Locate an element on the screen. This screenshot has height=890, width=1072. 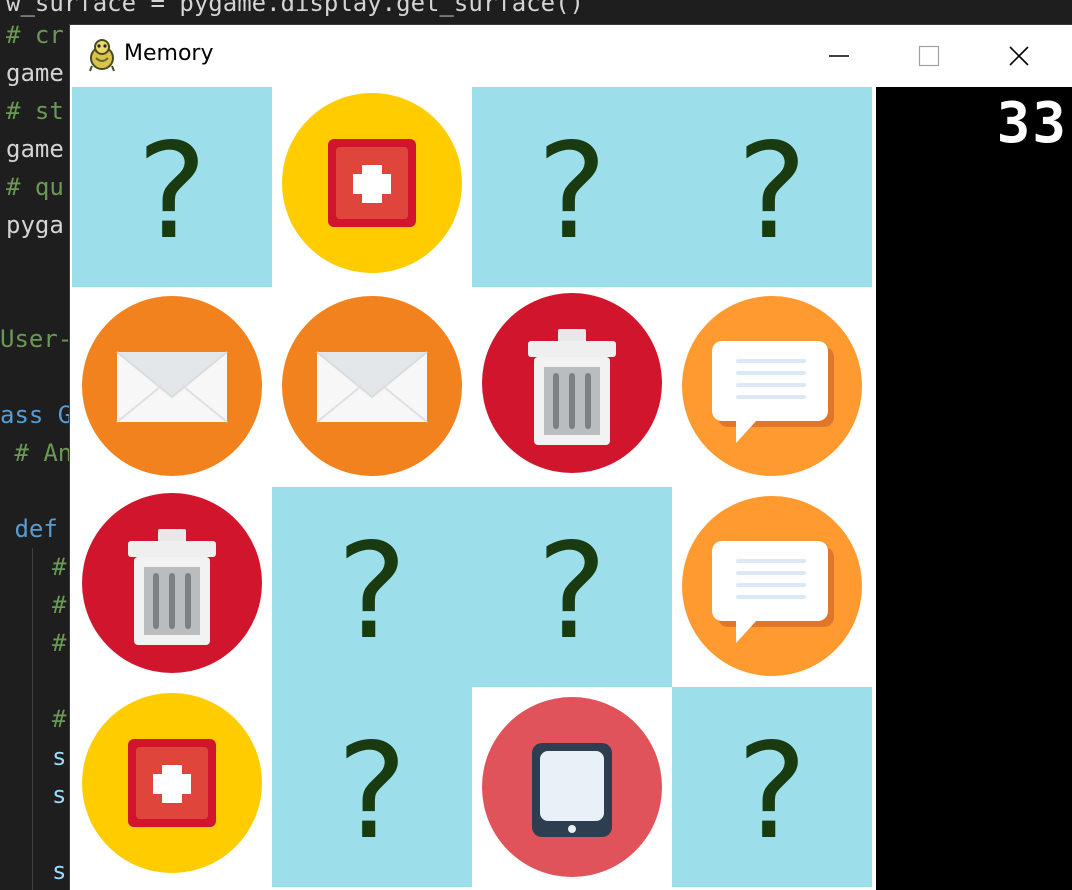
window-title: Memory is located at coordinates (169, 53).